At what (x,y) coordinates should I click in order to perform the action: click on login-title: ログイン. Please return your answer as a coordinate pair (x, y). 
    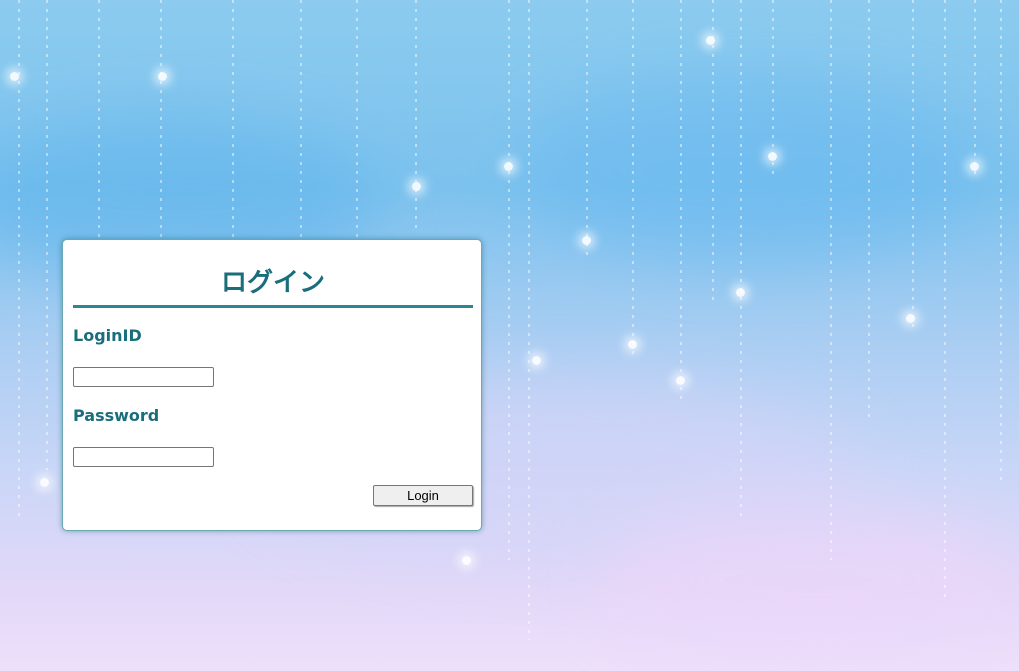
    Looking at the image, I should click on (272, 283).